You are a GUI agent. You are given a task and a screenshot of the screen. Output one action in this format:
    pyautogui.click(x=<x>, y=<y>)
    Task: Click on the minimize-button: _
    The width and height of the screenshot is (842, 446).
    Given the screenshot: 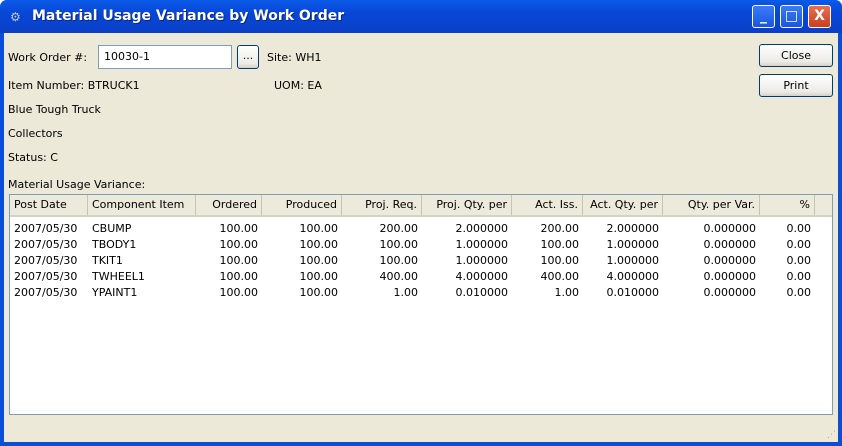 What is the action you would take?
    pyautogui.click(x=763, y=16)
    